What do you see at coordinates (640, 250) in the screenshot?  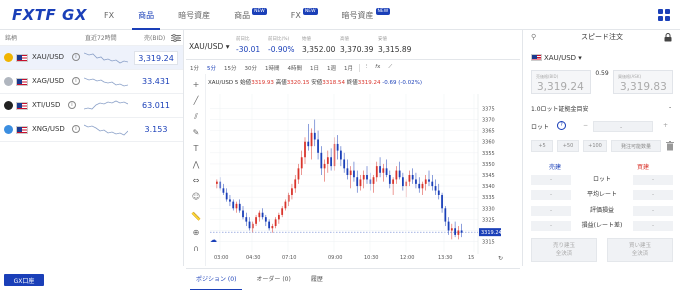 I see `buy-close-all-button: 買い建玉 全決済` at bounding box center [640, 250].